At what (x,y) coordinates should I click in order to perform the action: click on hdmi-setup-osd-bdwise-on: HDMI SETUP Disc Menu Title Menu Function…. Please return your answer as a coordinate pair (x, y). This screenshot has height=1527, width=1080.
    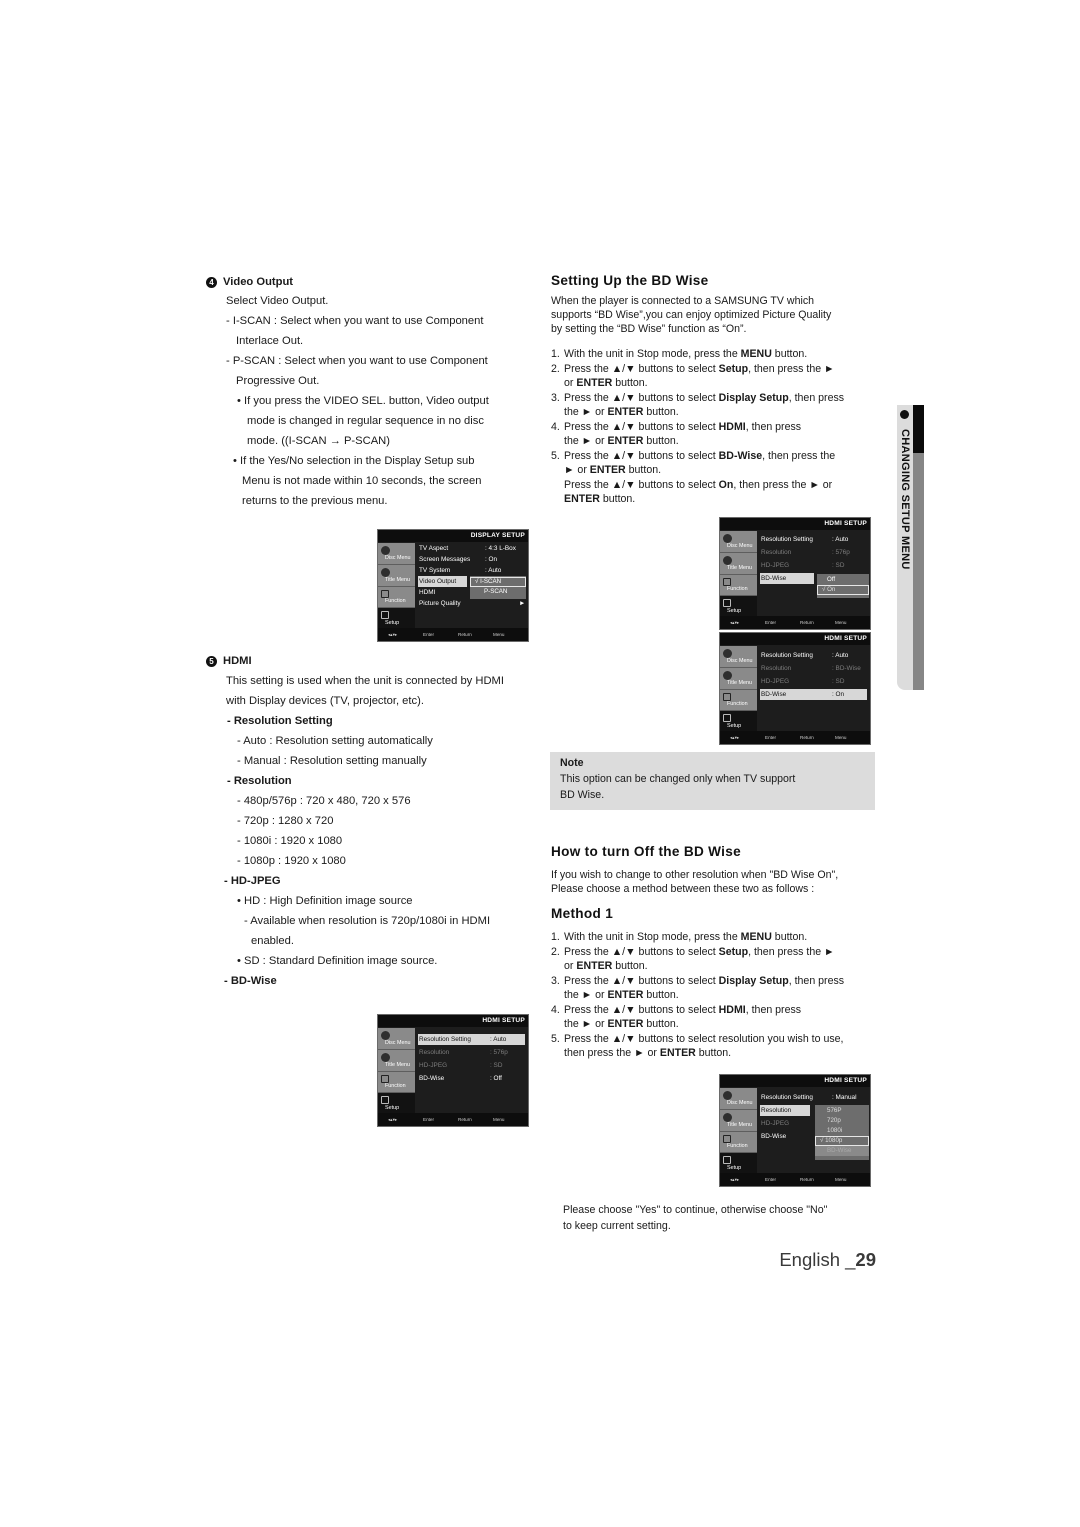
    Looking at the image, I should click on (795, 688).